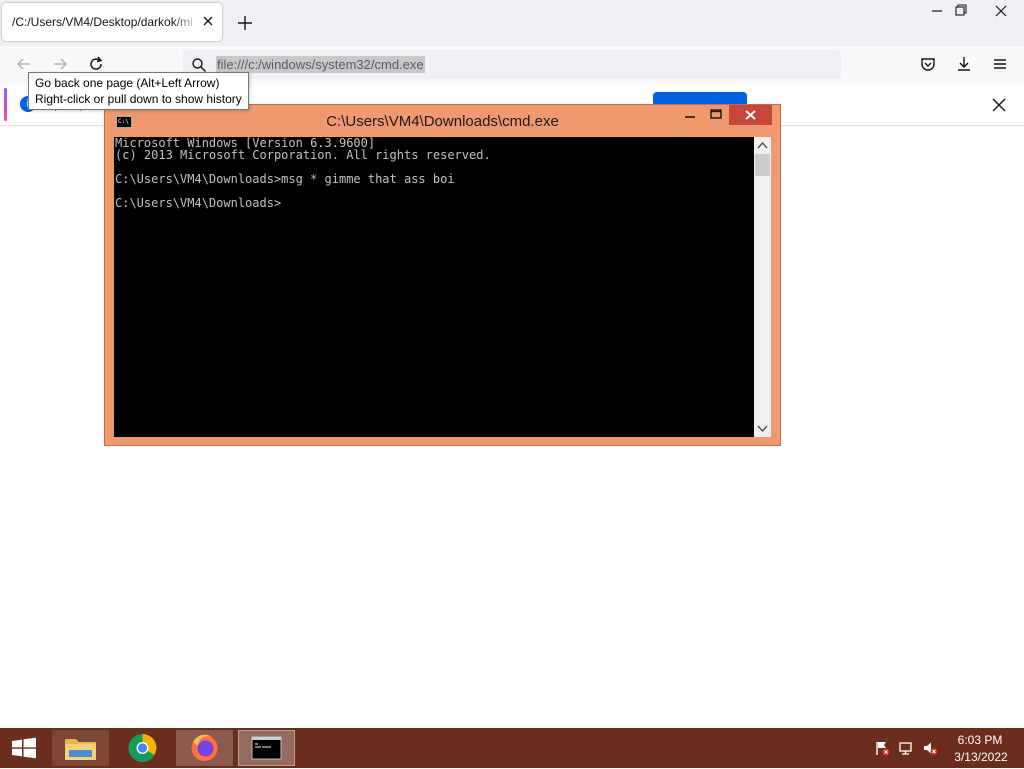 The width and height of the screenshot is (1024, 769). I want to click on firefox-icon, so click(204, 747).